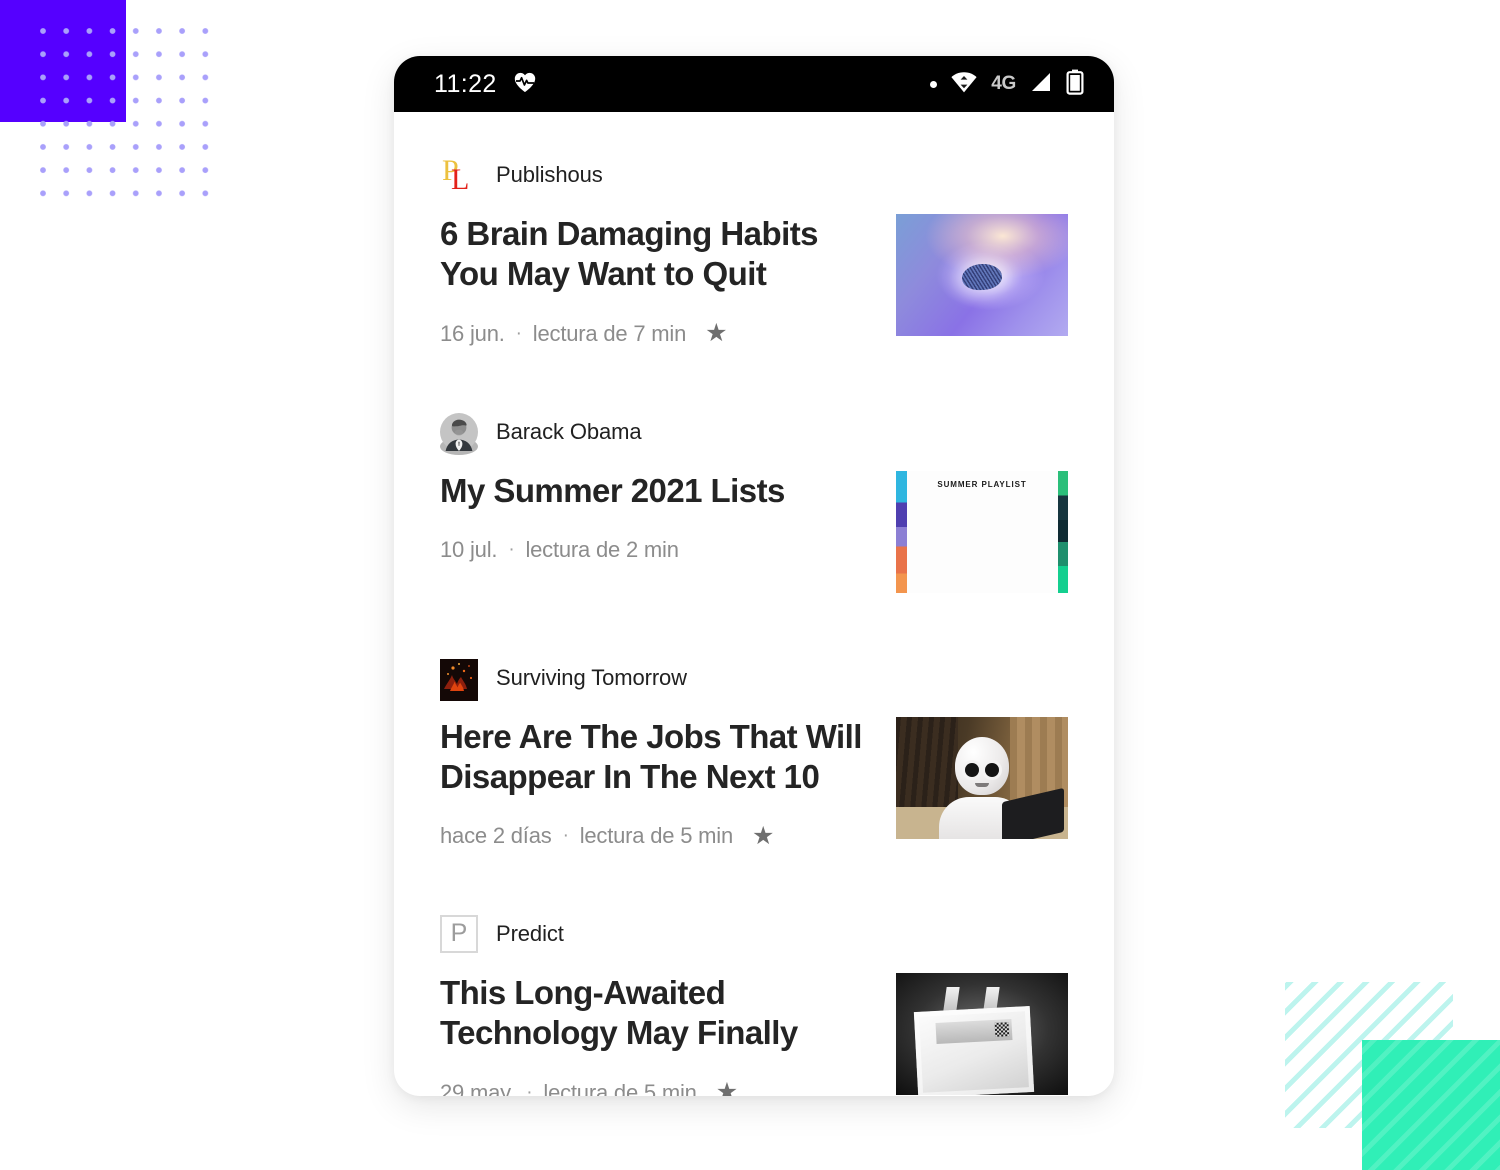 The width and height of the screenshot is (1500, 1170). I want to click on battery-label, so click(974, 1031).